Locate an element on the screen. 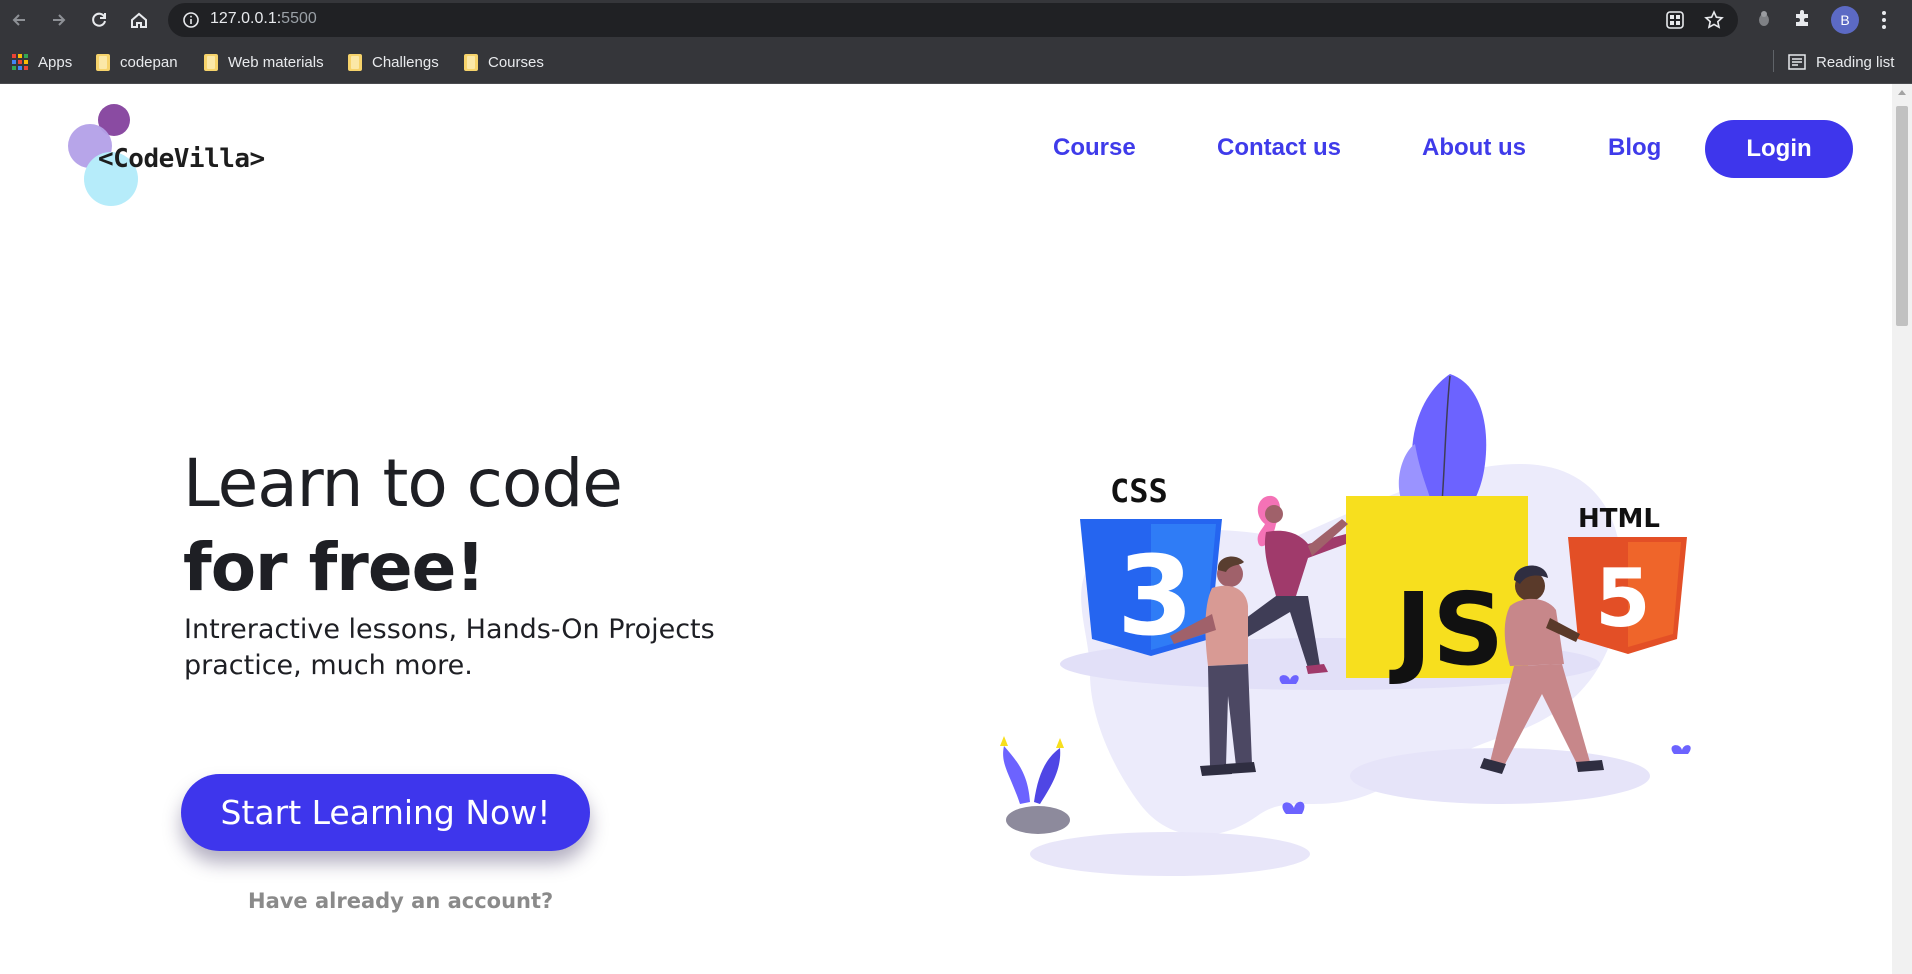 This screenshot has height=974, width=1912. more-menu-icon is located at coordinates (1884, 20).